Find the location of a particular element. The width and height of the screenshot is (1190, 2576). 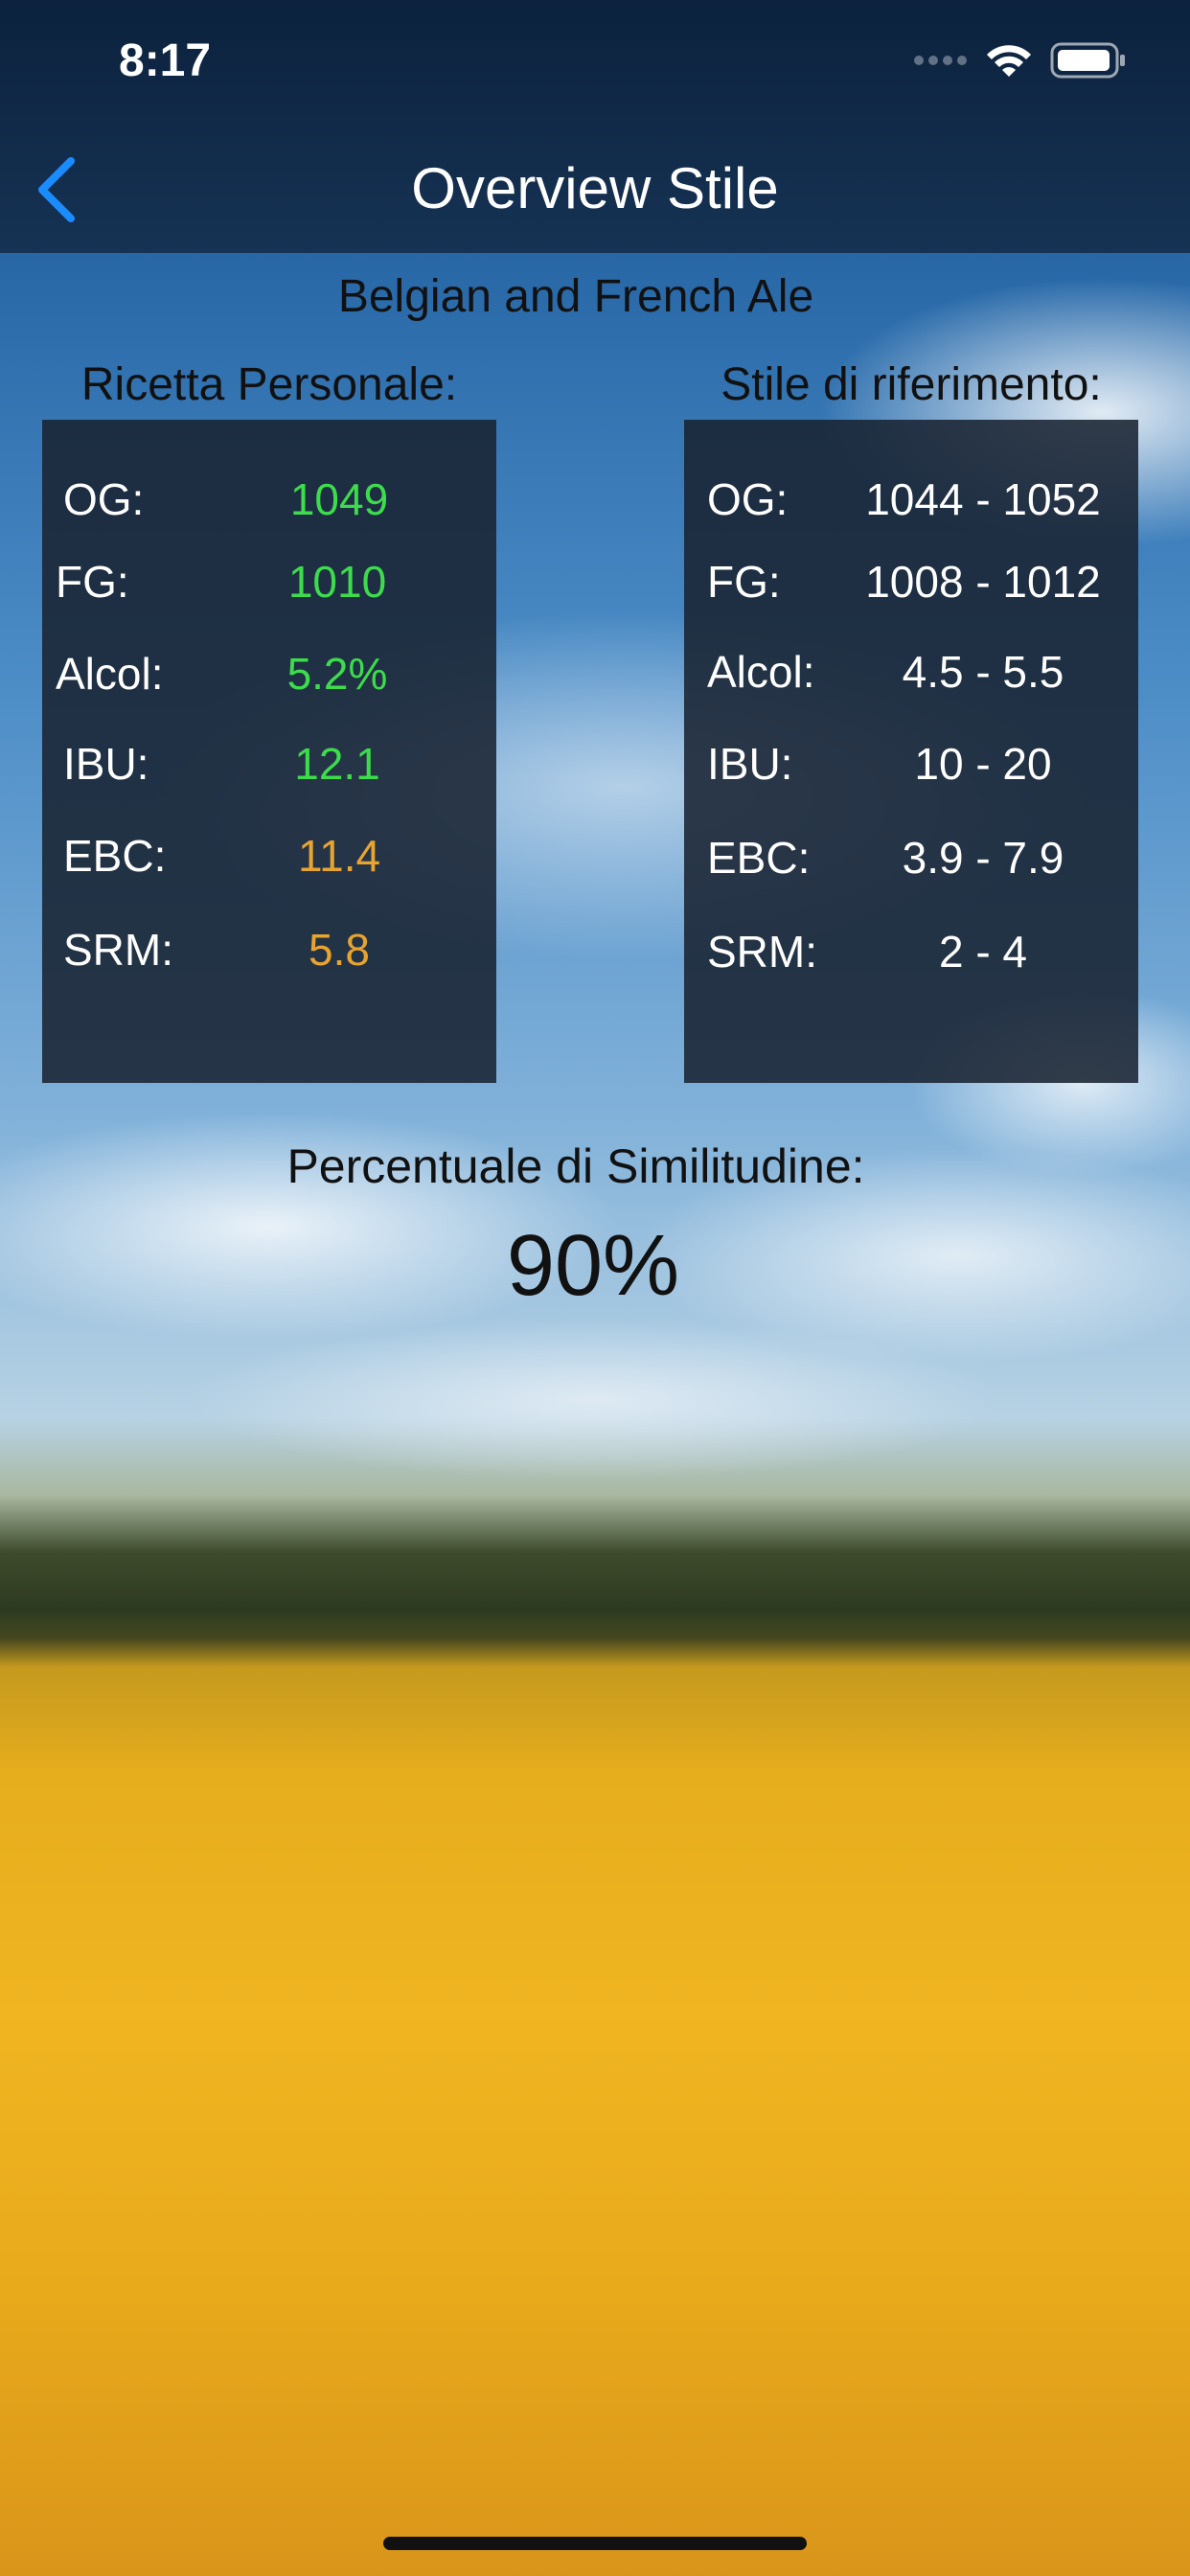

reference-row-alcol: Alcol: 4.5 - 5.5 is located at coordinates (911, 679).